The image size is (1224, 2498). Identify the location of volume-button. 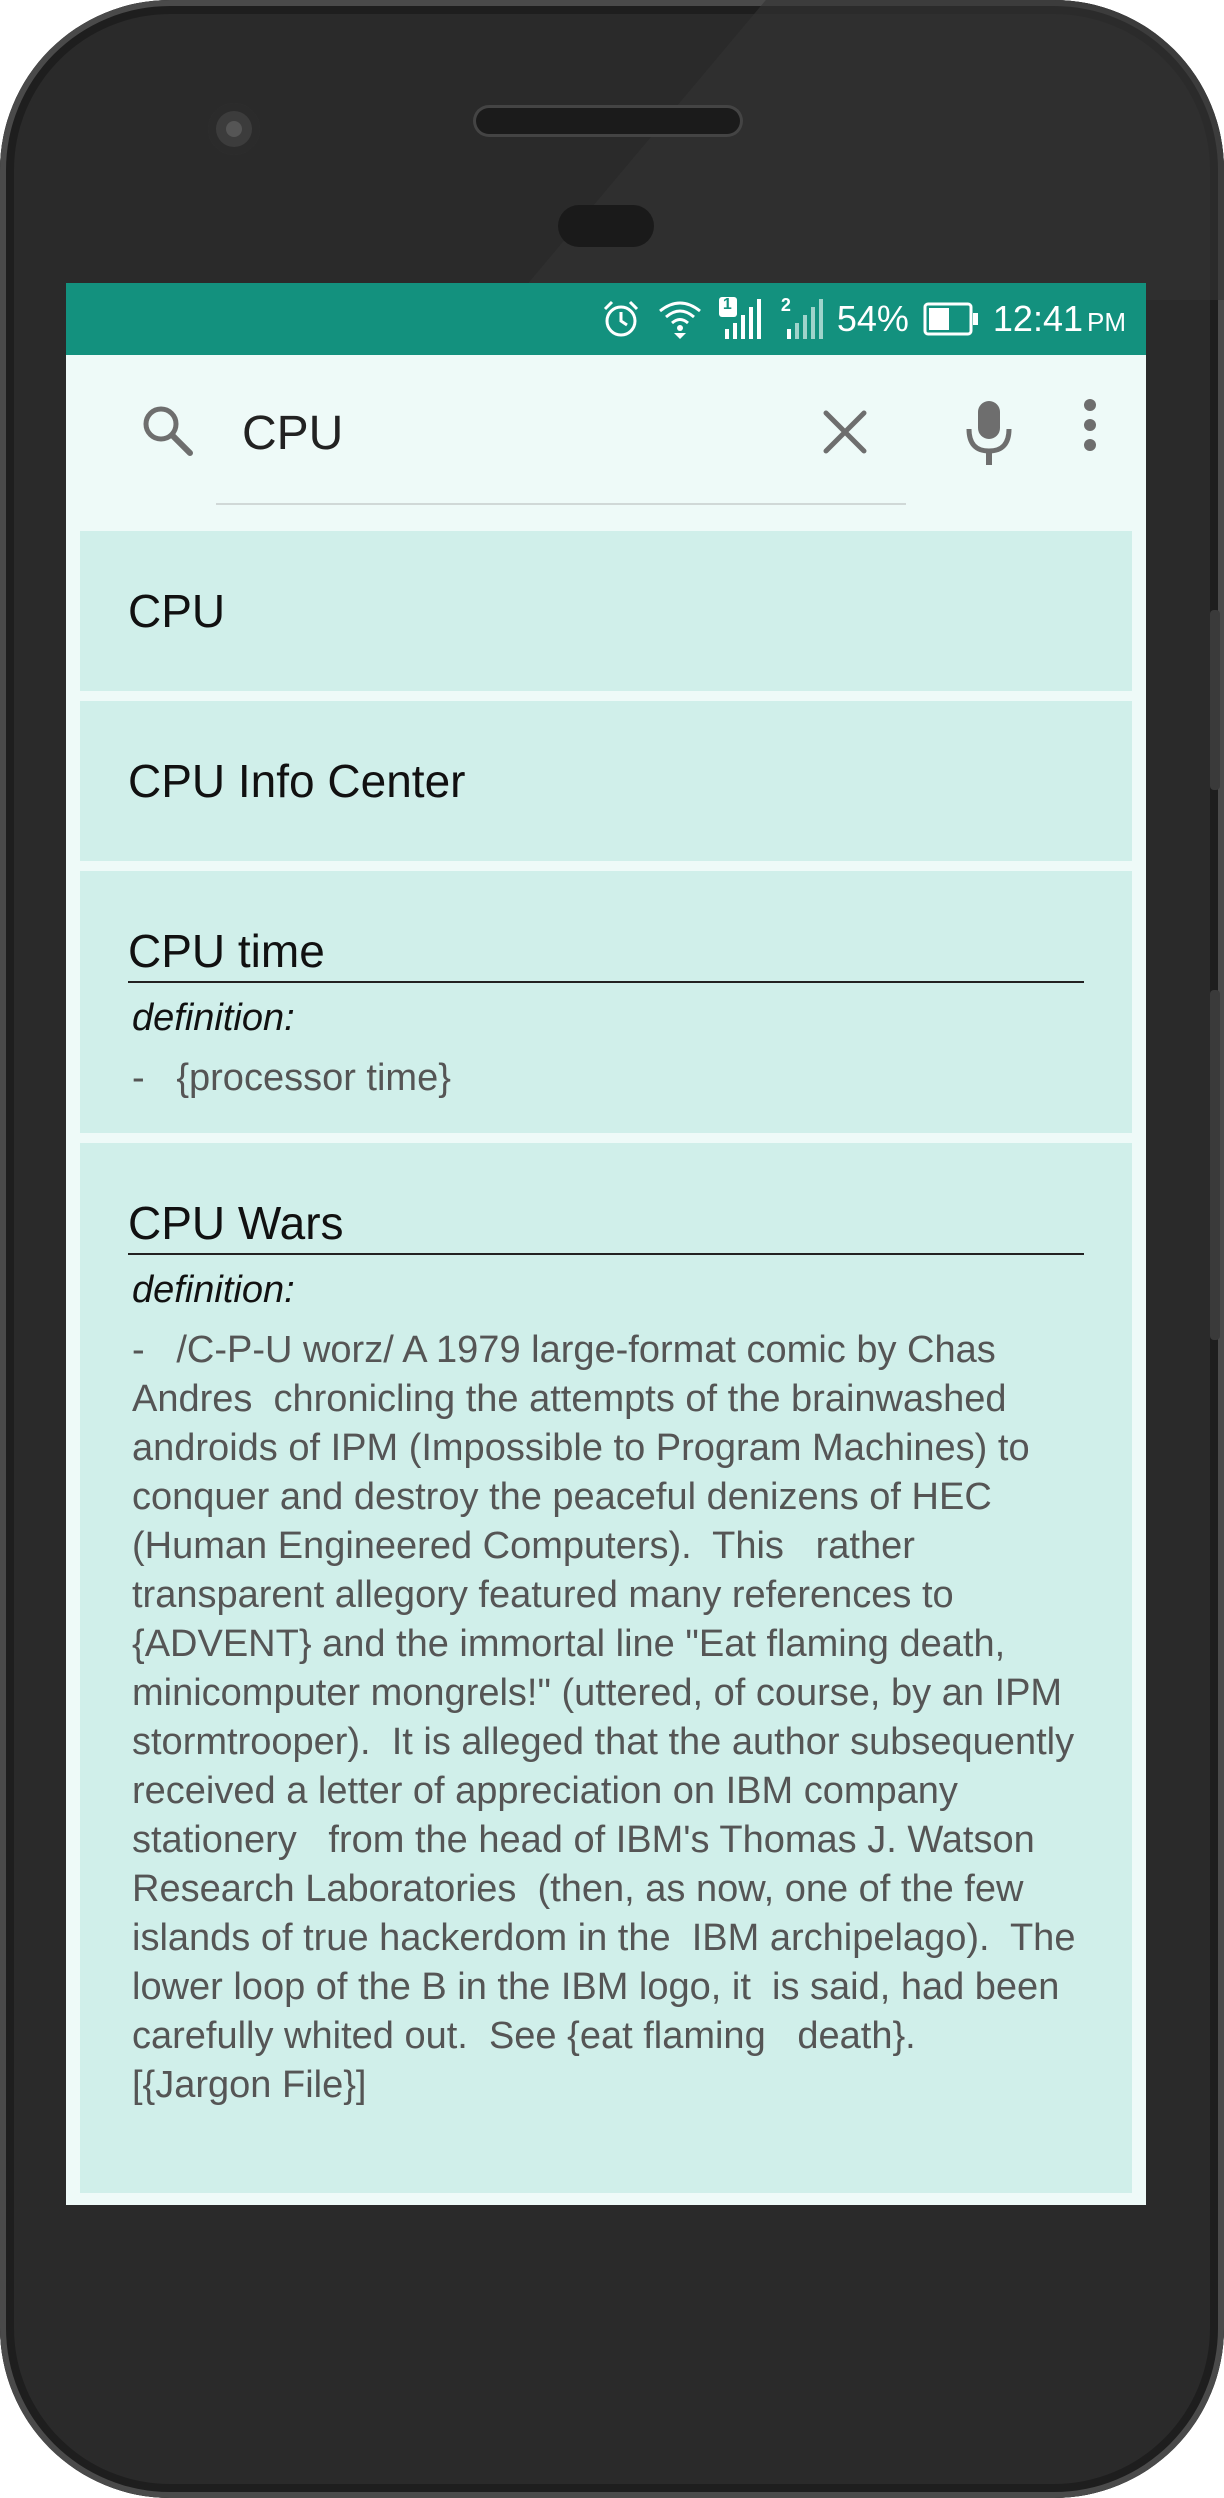
(1215, 1165).